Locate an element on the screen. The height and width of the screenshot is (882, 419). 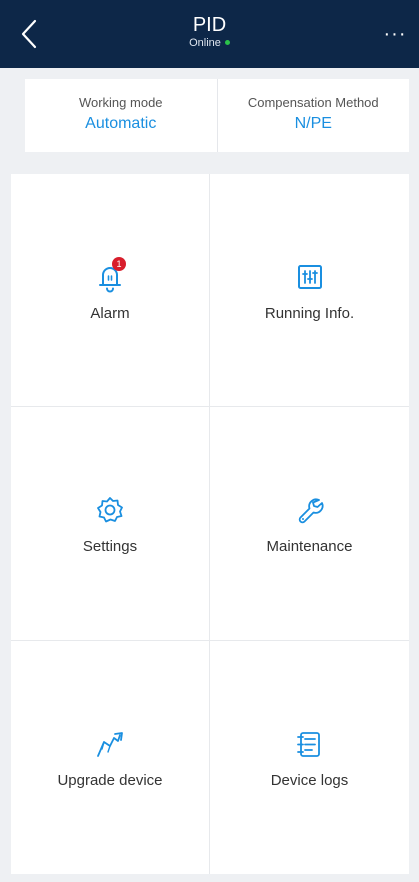
connection-status: Online is located at coordinates (209, 43).